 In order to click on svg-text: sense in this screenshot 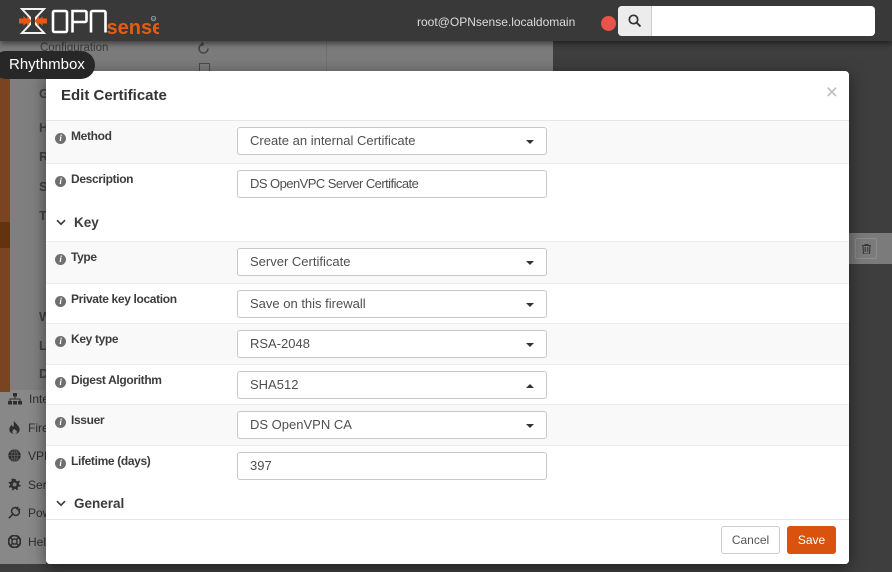, I will do `click(133, 26)`.